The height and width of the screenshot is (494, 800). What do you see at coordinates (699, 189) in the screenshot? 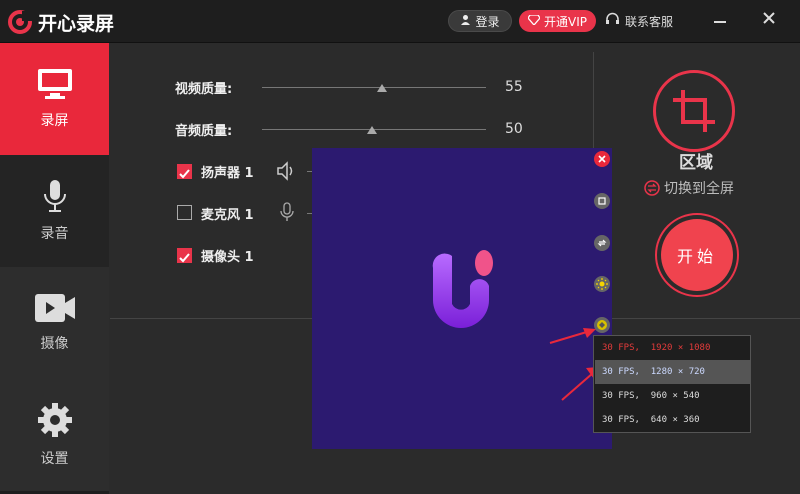
I see `switch-fullscreen-label: 切换到全屏` at bounding box center [699, 189].